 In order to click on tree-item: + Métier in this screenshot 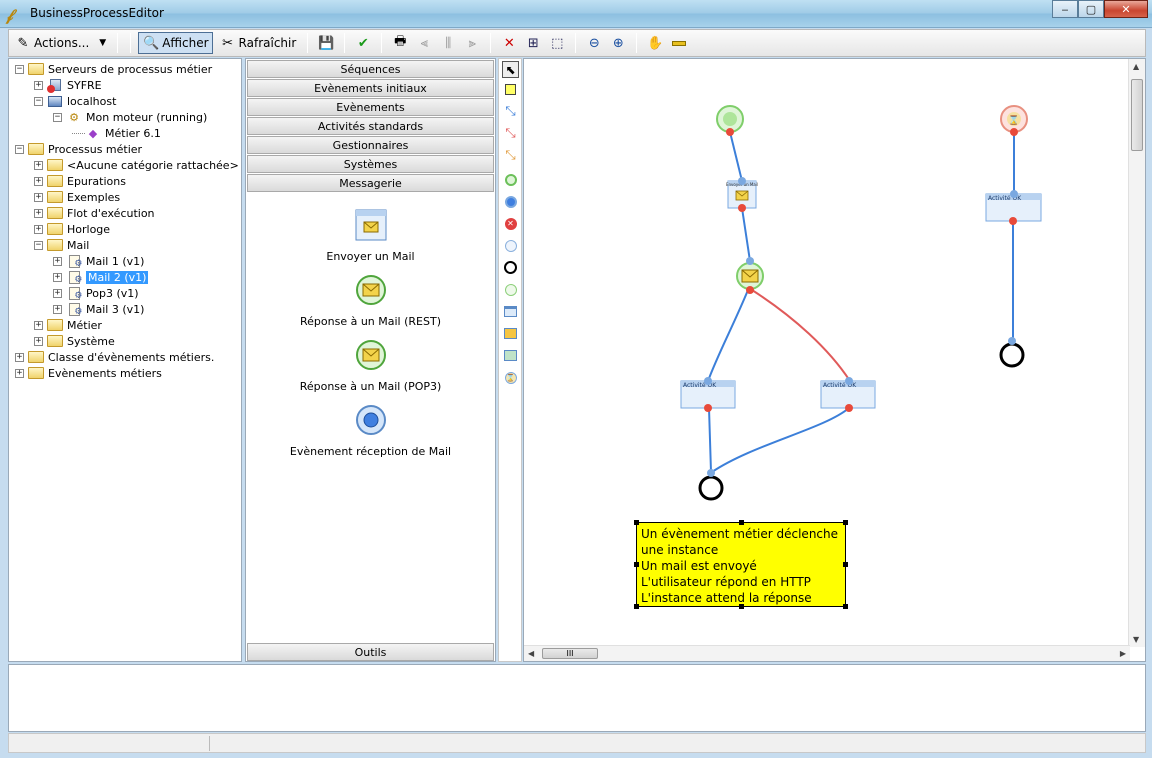, I will do `click(68, 325)`.